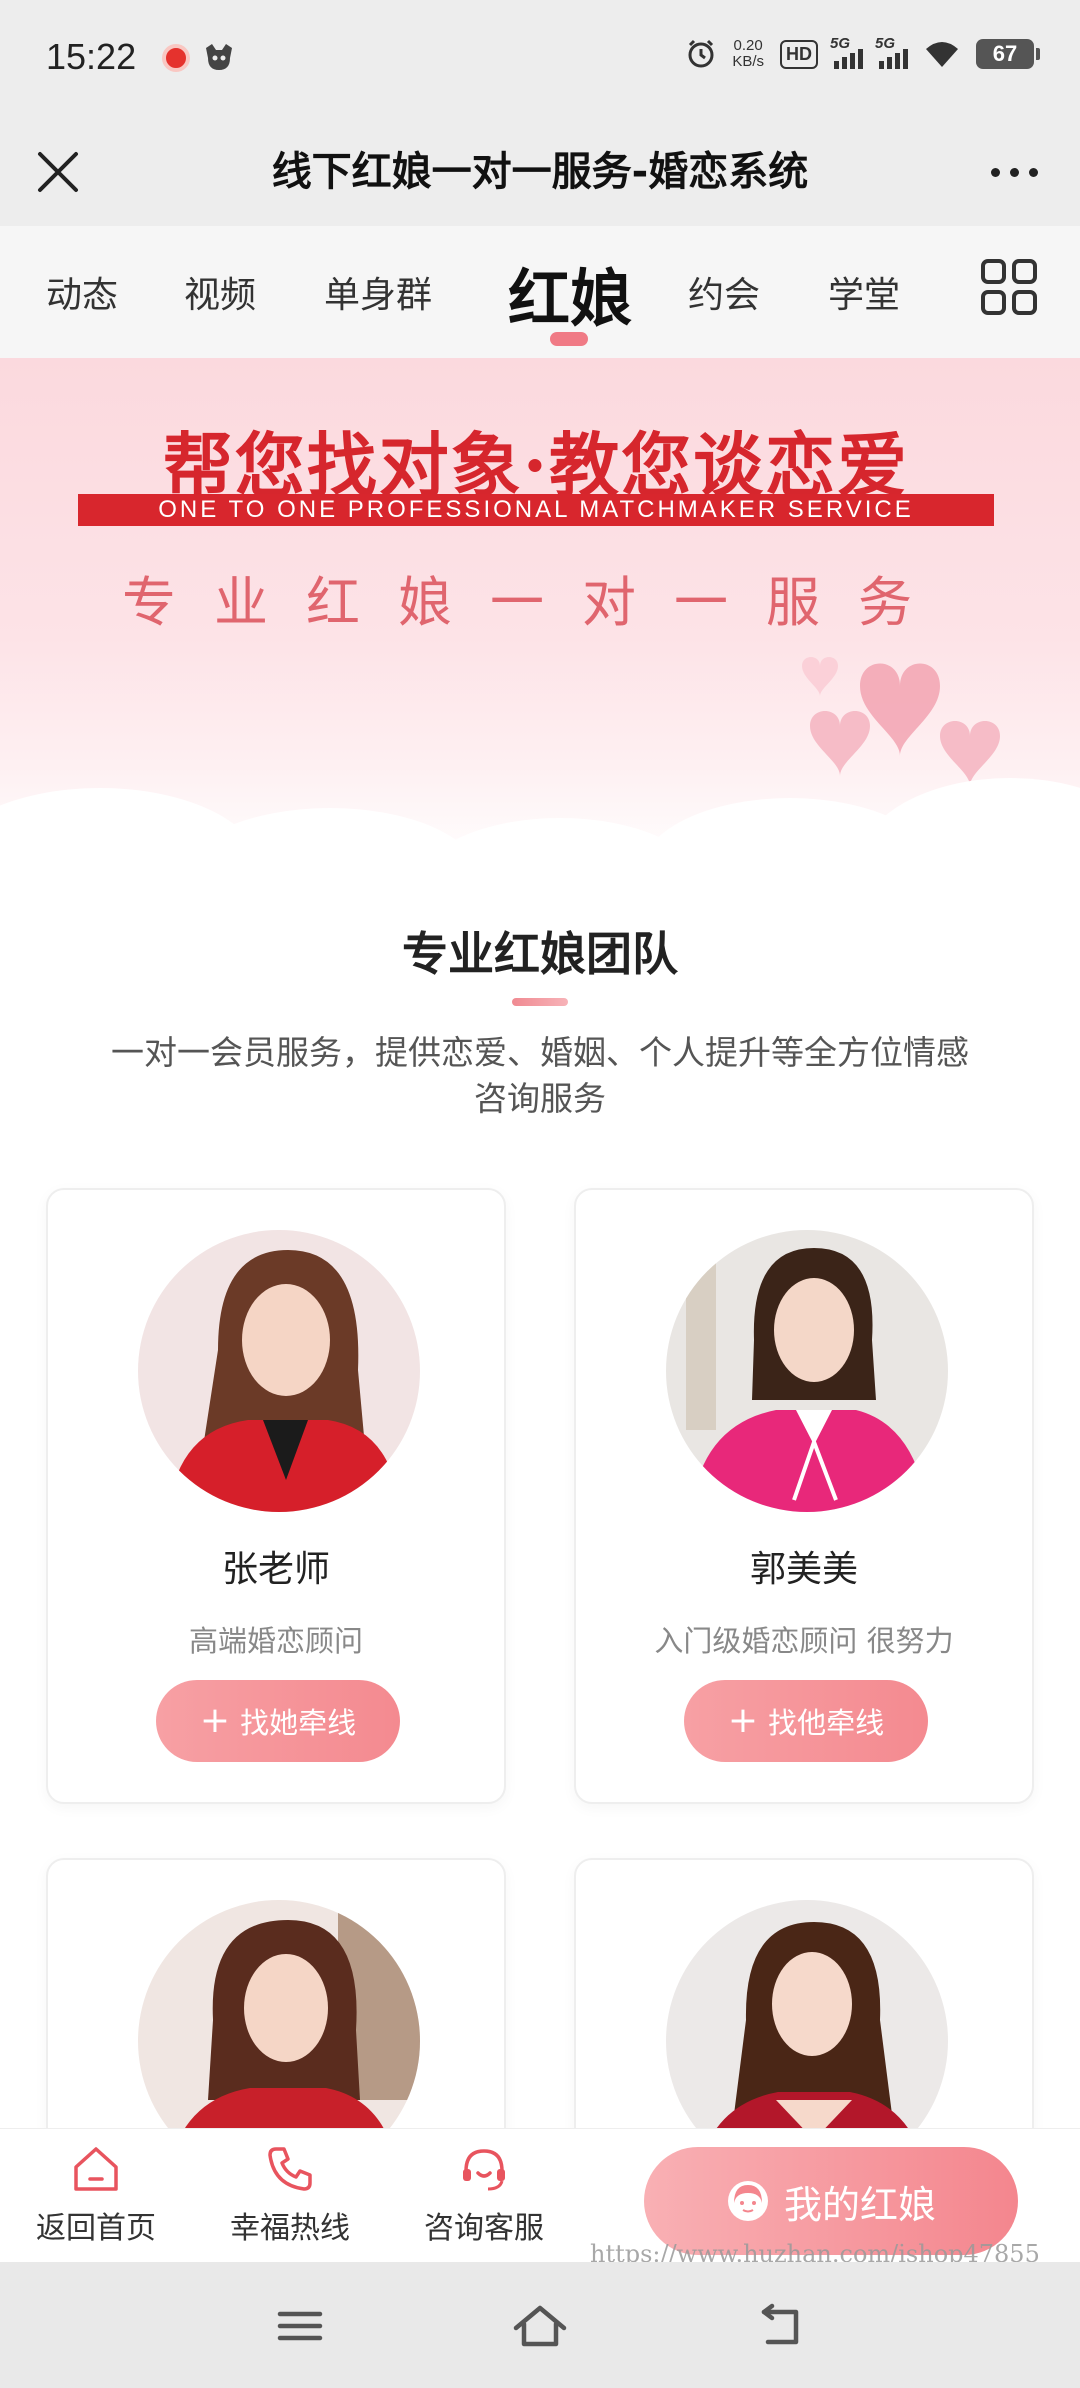 The image size is (1080, 2388). I want to click on find-matchmaker-button: + 找她牵线, so click(278, 1721).